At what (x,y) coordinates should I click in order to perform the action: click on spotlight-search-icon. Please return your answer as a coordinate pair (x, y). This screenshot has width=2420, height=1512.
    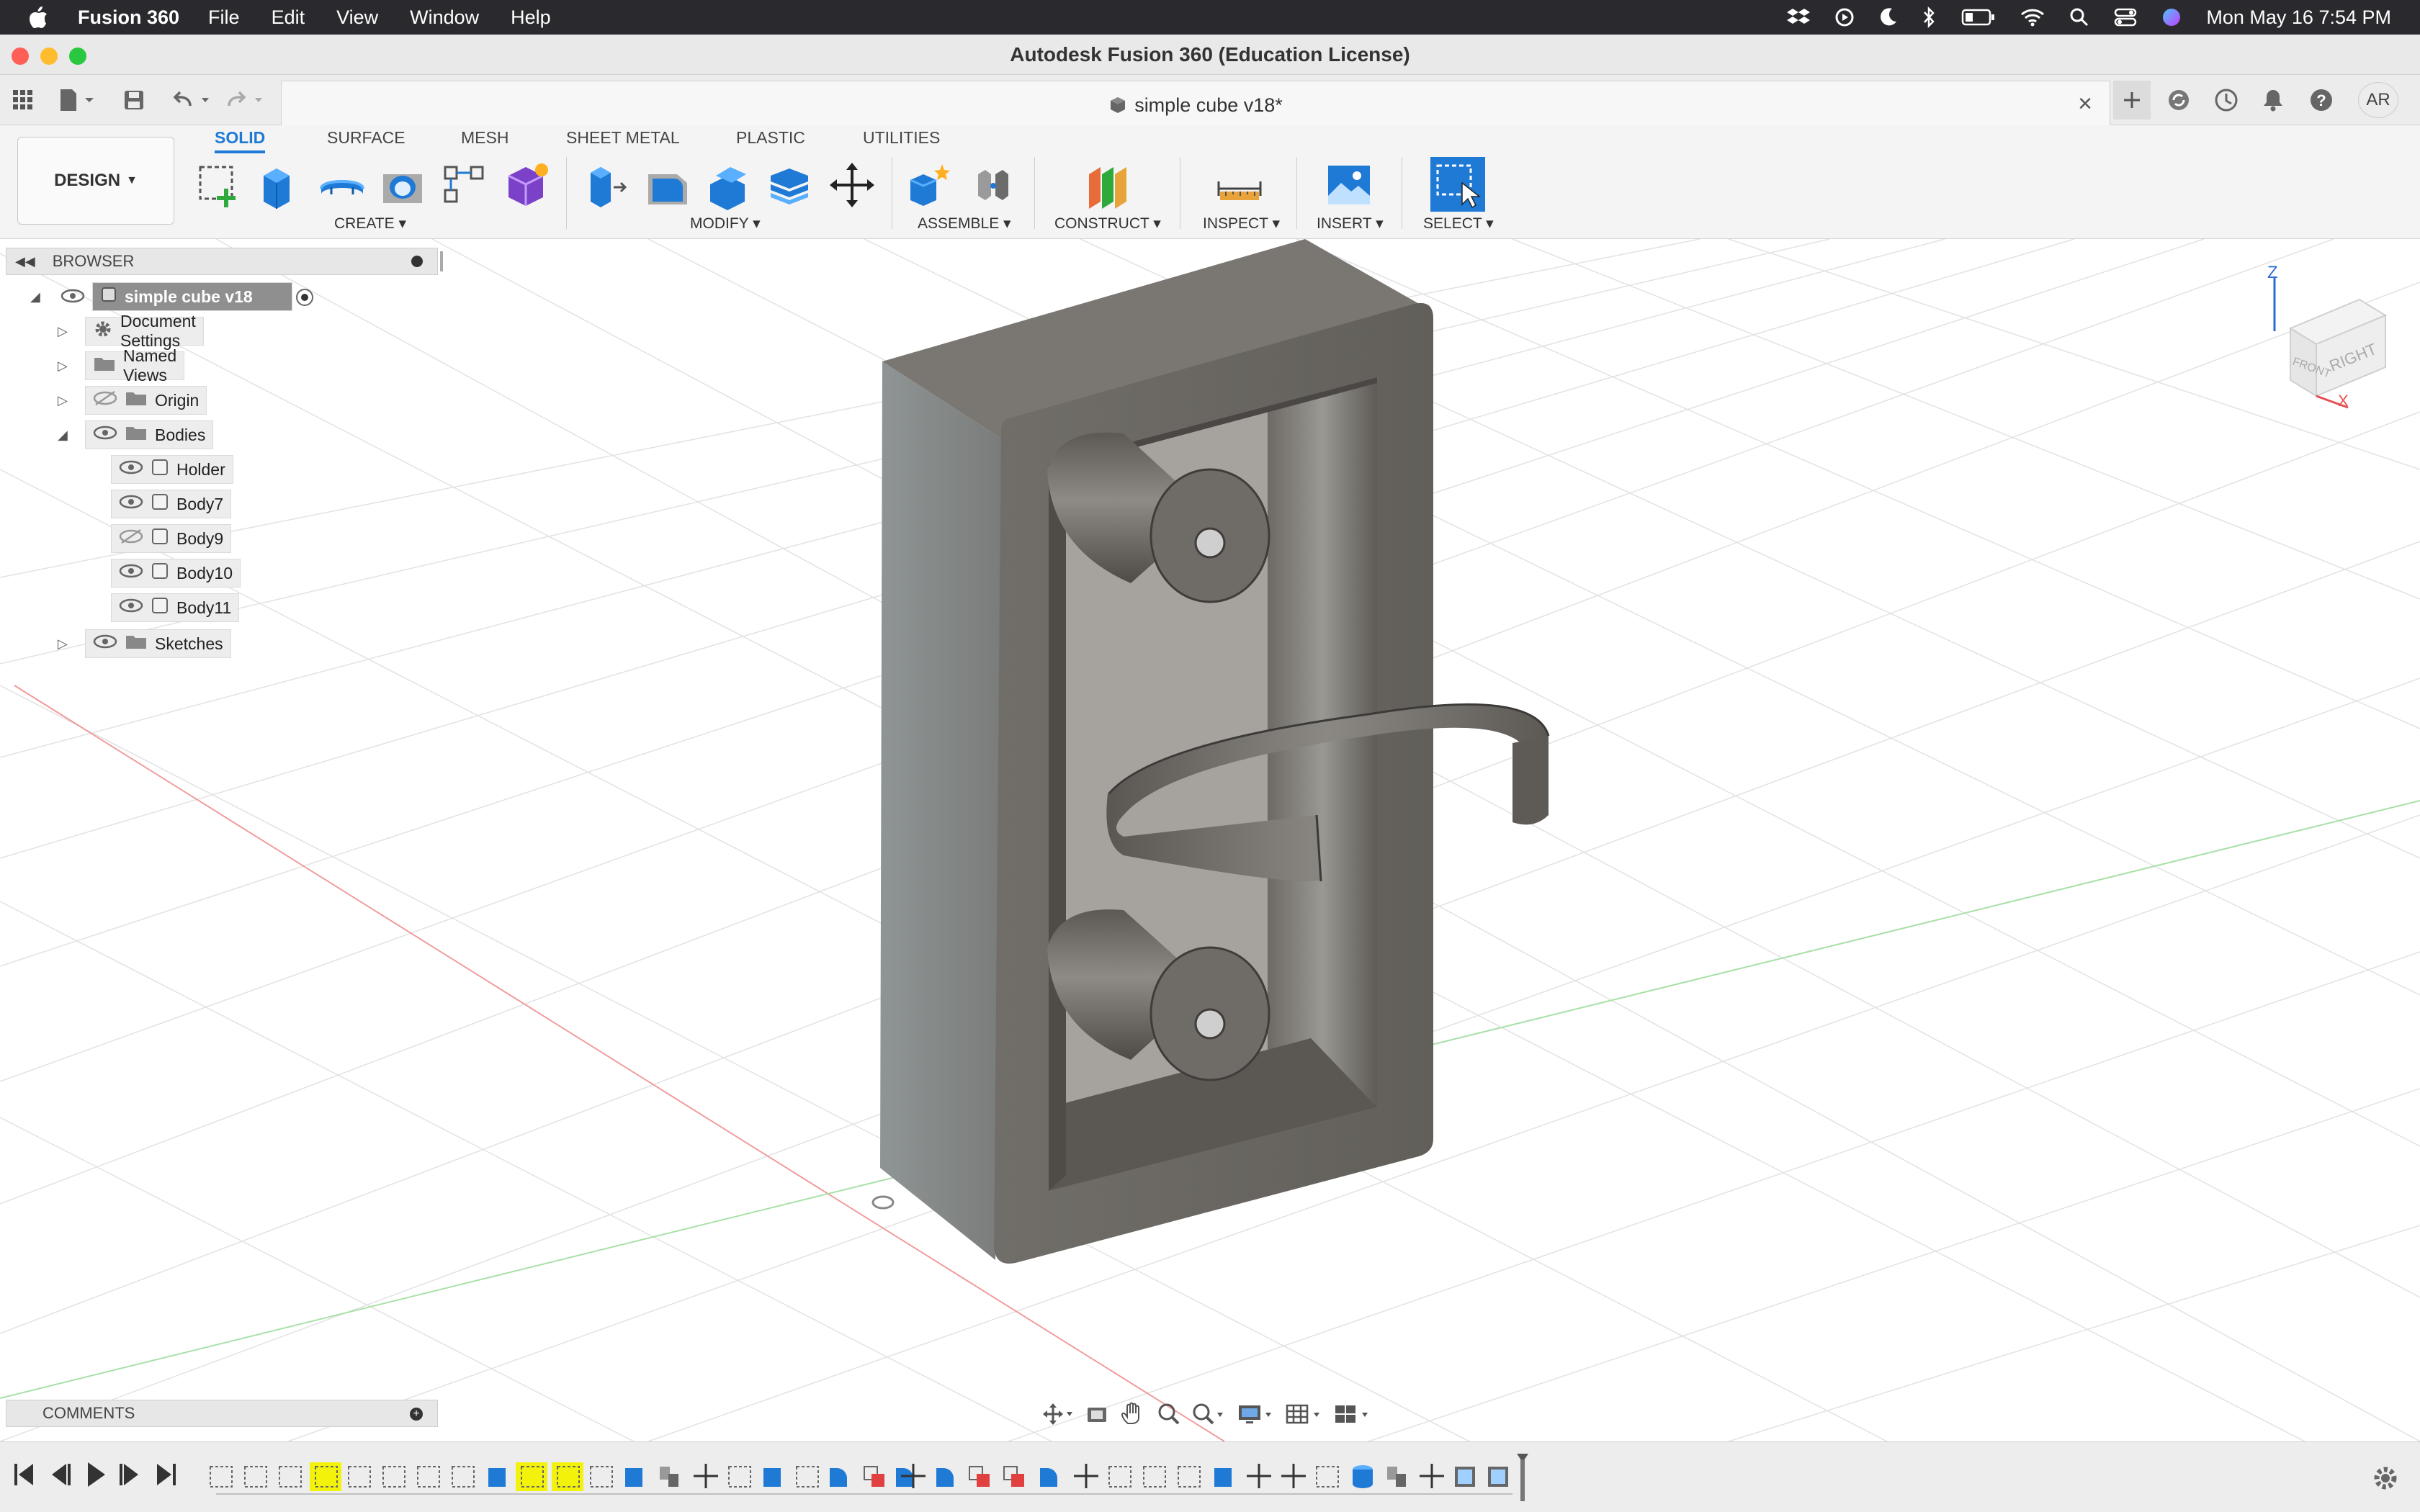
    Looking at the image, I should click on (2079, 17).